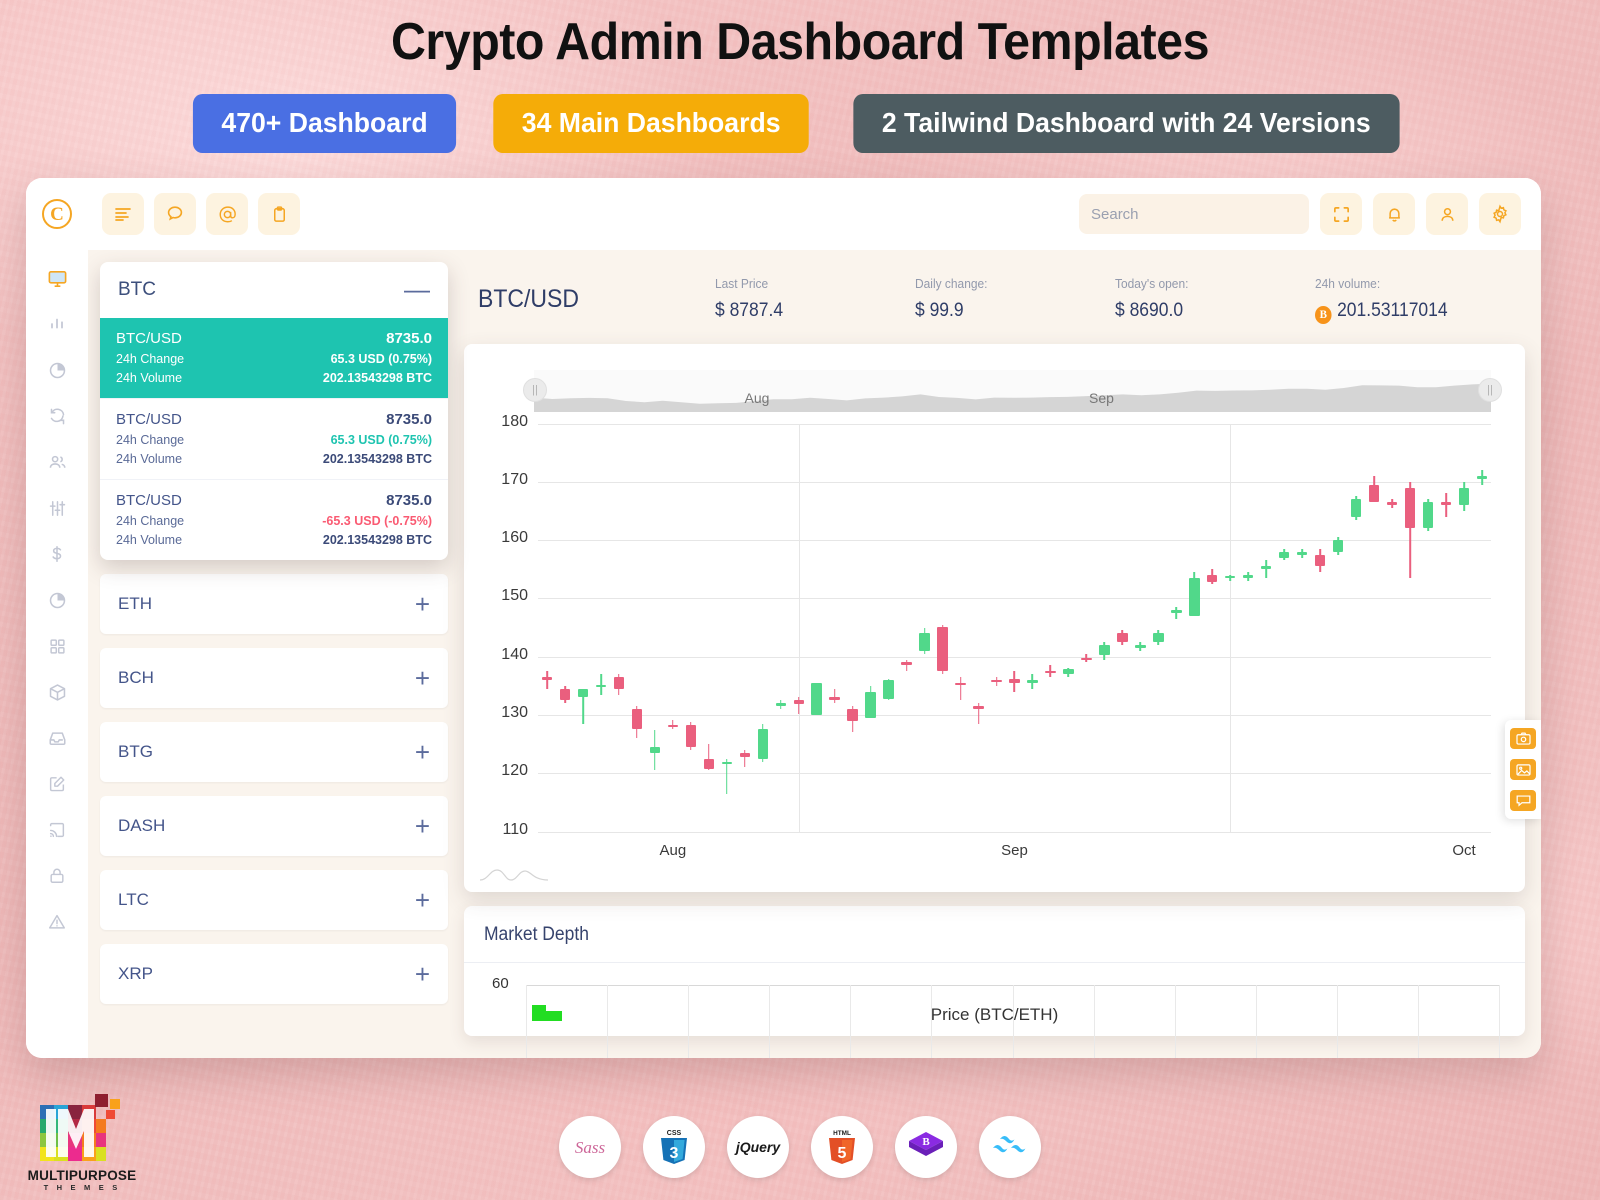 The height and width of the screenshot is (1200, 1600). I want to click on mention-icon, so click(227, 213).